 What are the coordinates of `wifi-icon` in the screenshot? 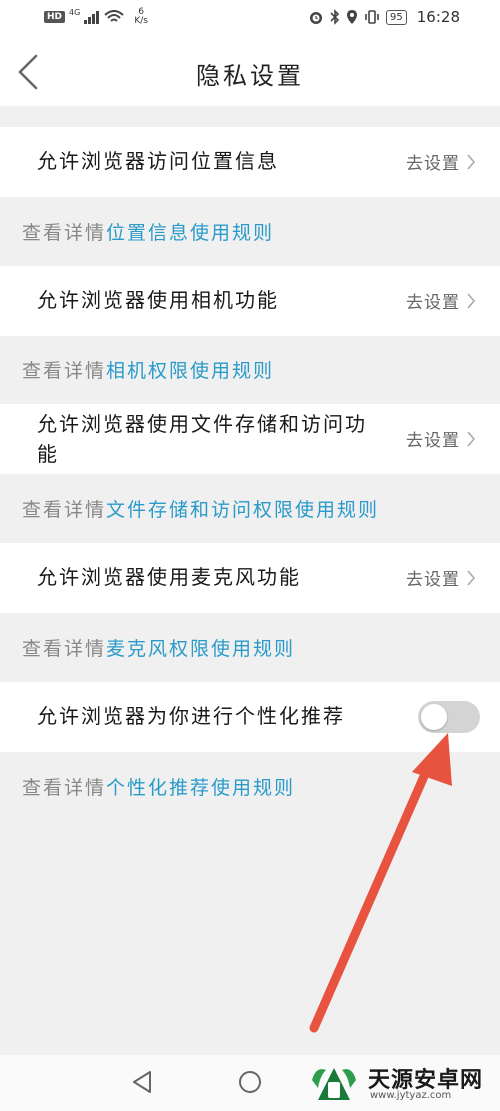 It's located at (114, 16).